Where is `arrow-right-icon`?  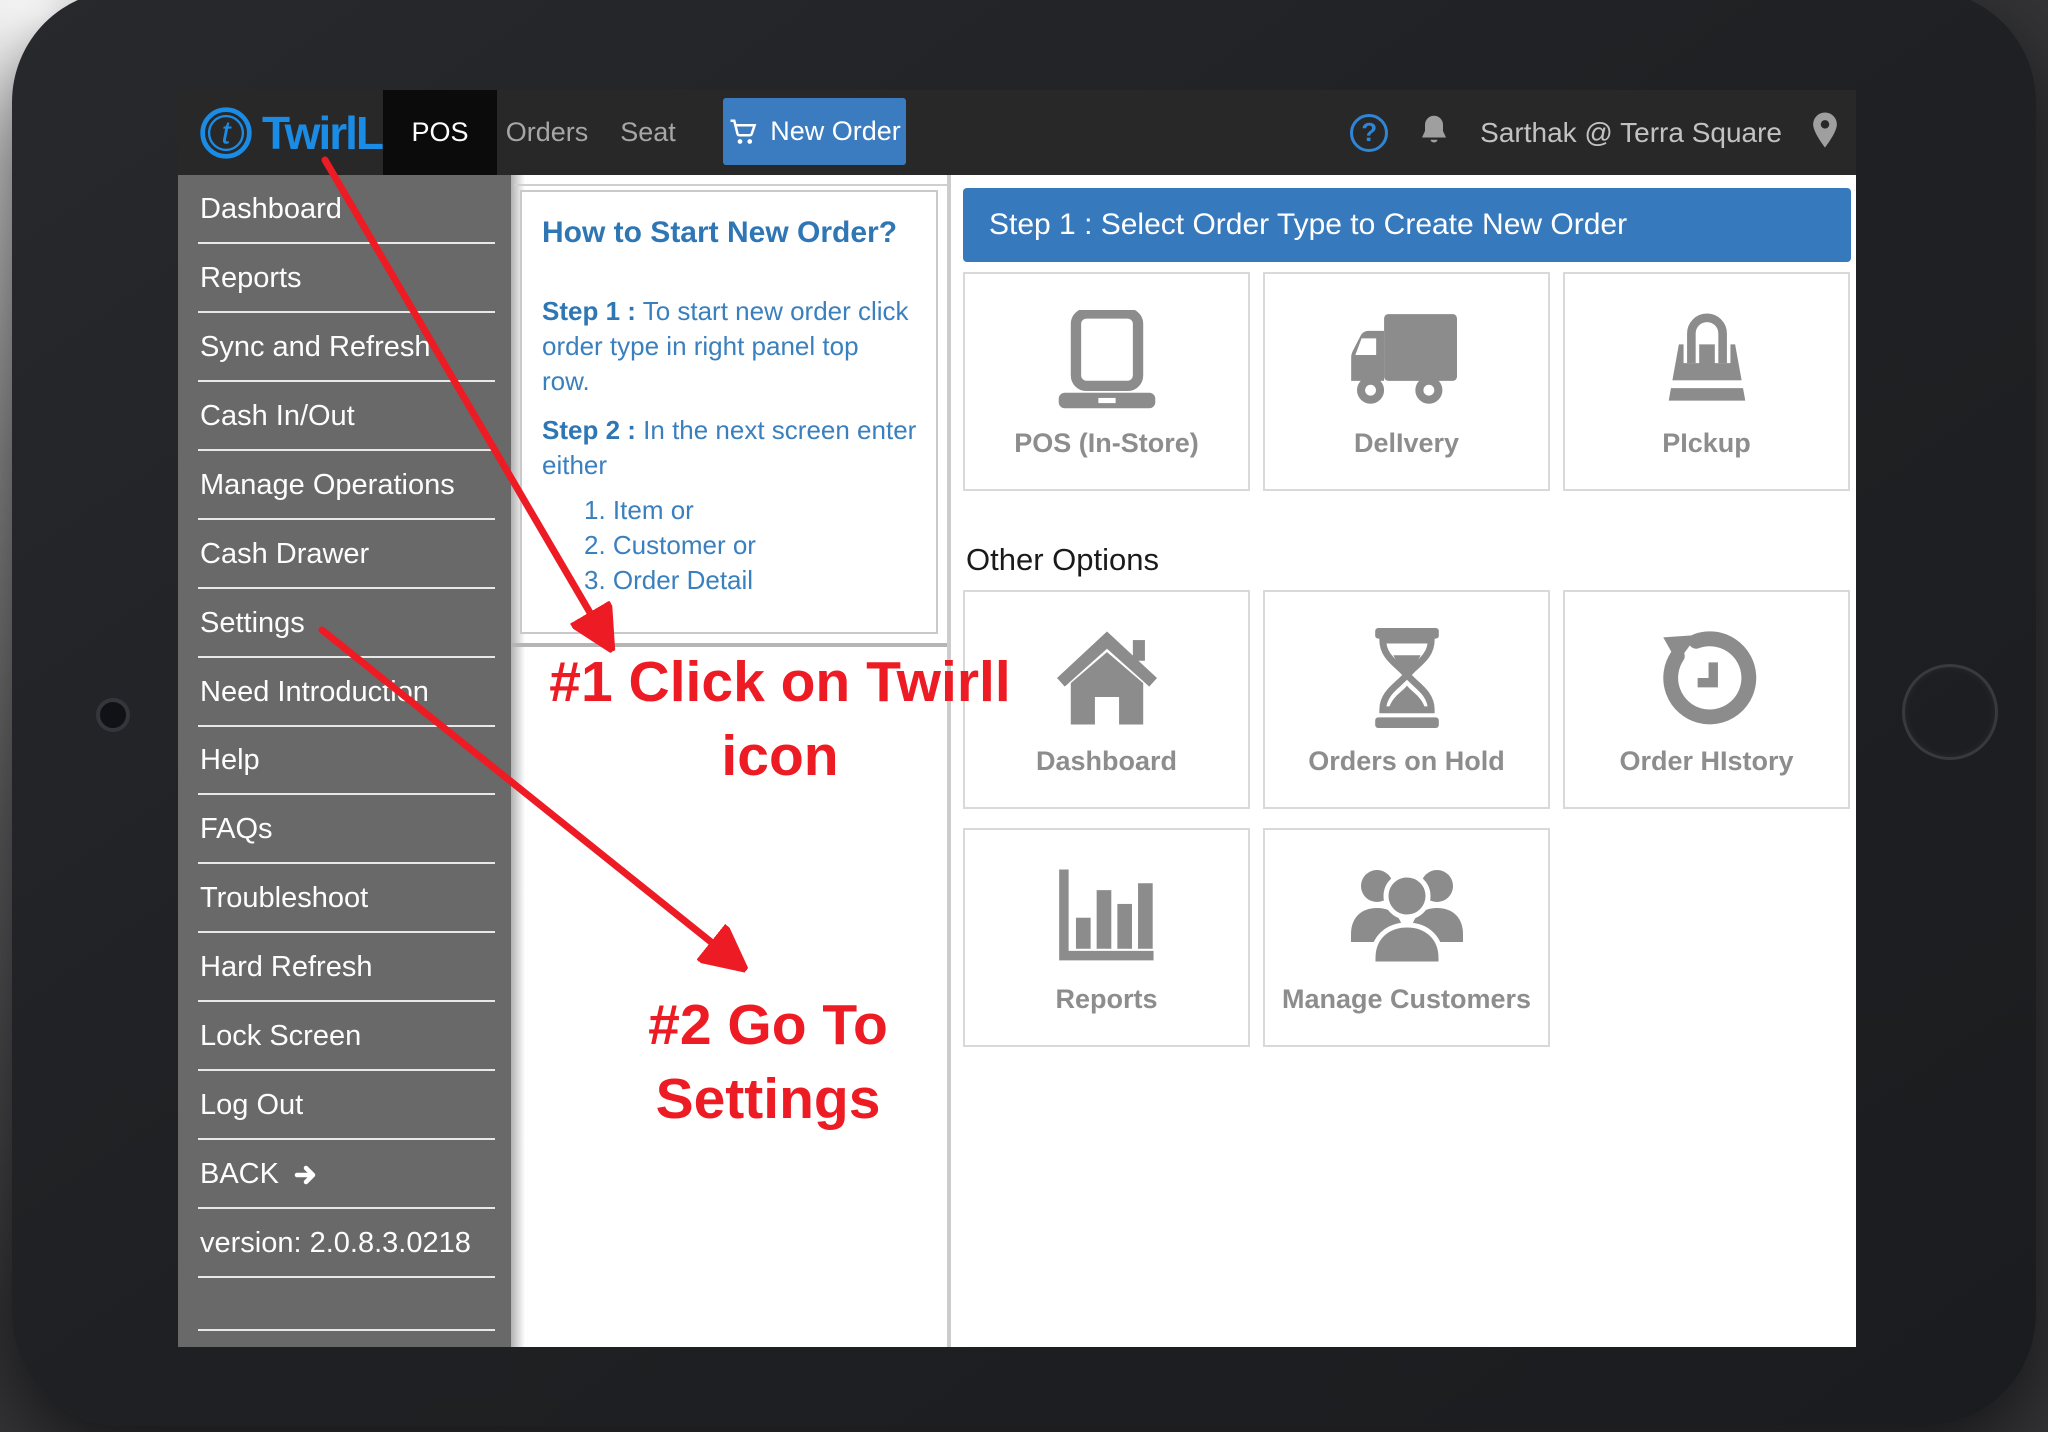
arrow-right-icon is located at coordinates (306, 1175).